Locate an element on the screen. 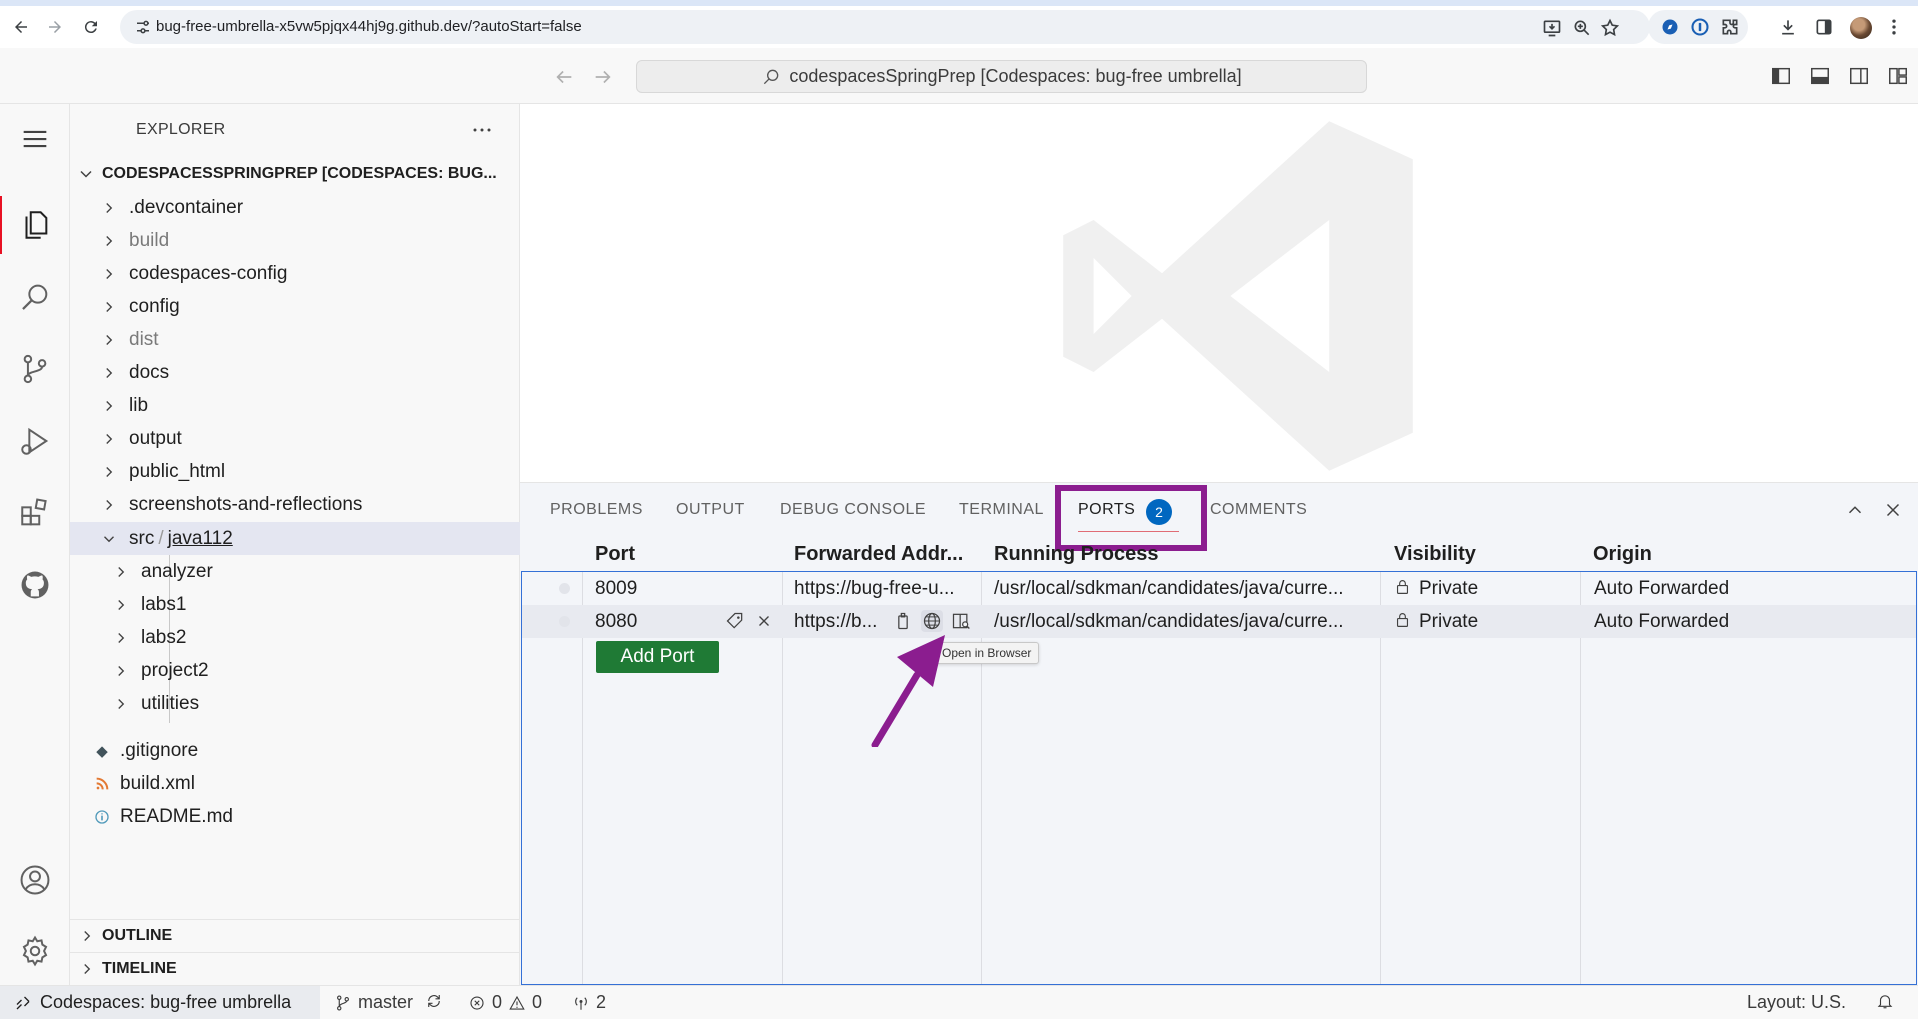 This screenshot has width=1918, height=1019. files-icon is located at coordinates (36, 225).